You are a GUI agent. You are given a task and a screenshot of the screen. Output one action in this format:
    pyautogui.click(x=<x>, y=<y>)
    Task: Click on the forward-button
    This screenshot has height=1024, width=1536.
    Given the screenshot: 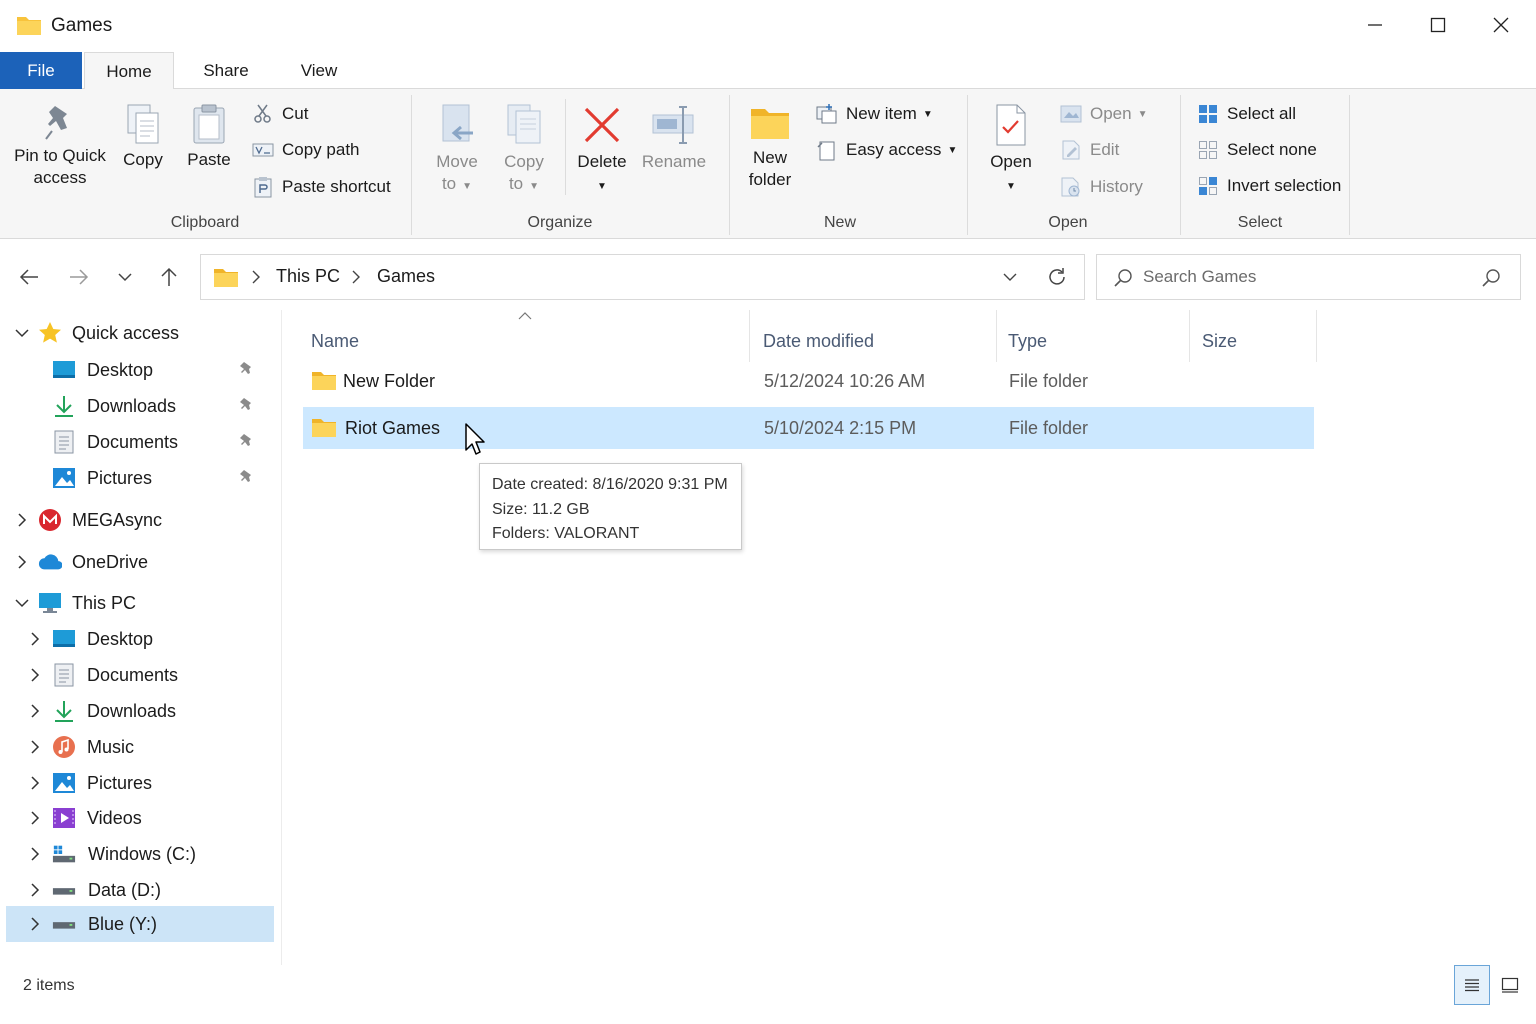 What is the action you would take?
    pyautogui.click(x=79, y=277)
    